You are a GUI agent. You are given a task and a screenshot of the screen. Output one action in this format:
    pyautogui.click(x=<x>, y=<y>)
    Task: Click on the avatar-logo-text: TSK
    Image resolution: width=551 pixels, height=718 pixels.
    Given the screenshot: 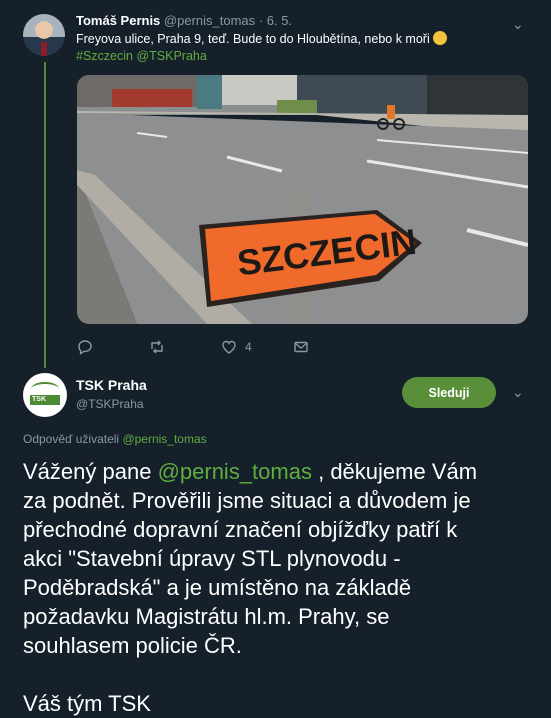 What is the action you would take?
    pyautogui.click(x=39, y=399)
    